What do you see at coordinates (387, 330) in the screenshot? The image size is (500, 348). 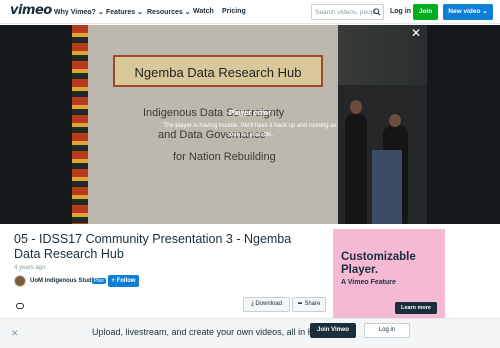 I see `banner-login-button: Log in` at bounding box center [387, 330].